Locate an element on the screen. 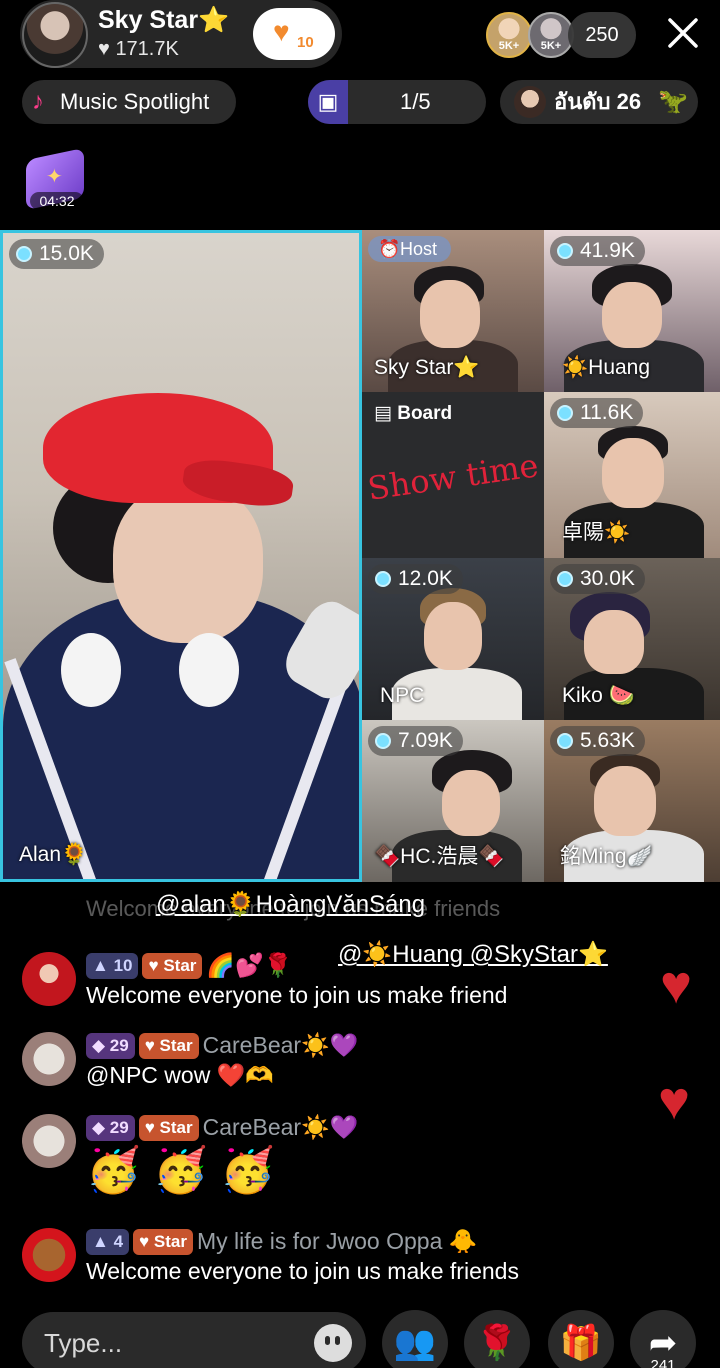 The width and height of the screenshot is (720, 1368). host-avatar is located at coordinates (55, 35).